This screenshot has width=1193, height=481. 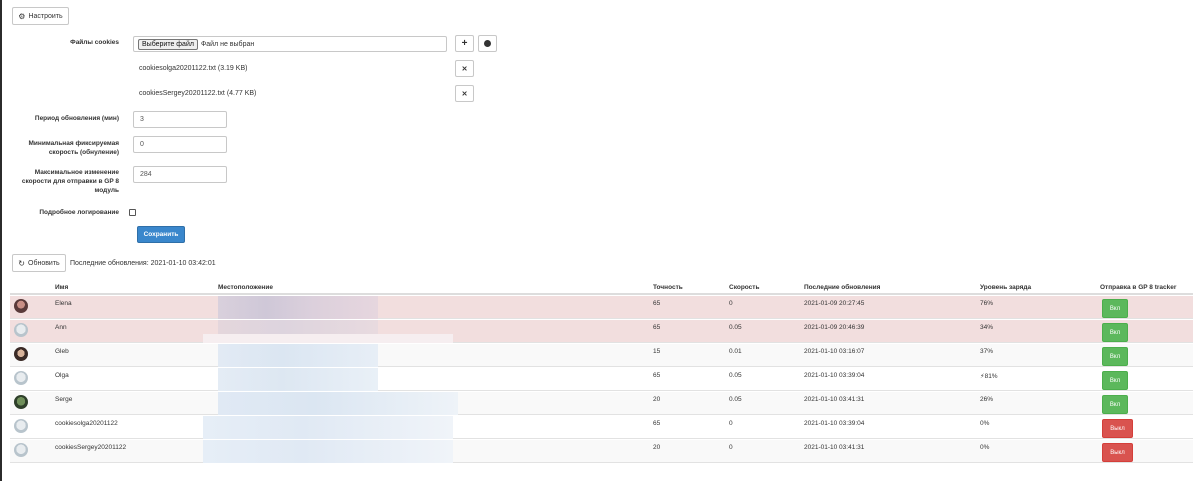 I want to click on period-label: Период обновления (мин), so click(x=76, y=118).